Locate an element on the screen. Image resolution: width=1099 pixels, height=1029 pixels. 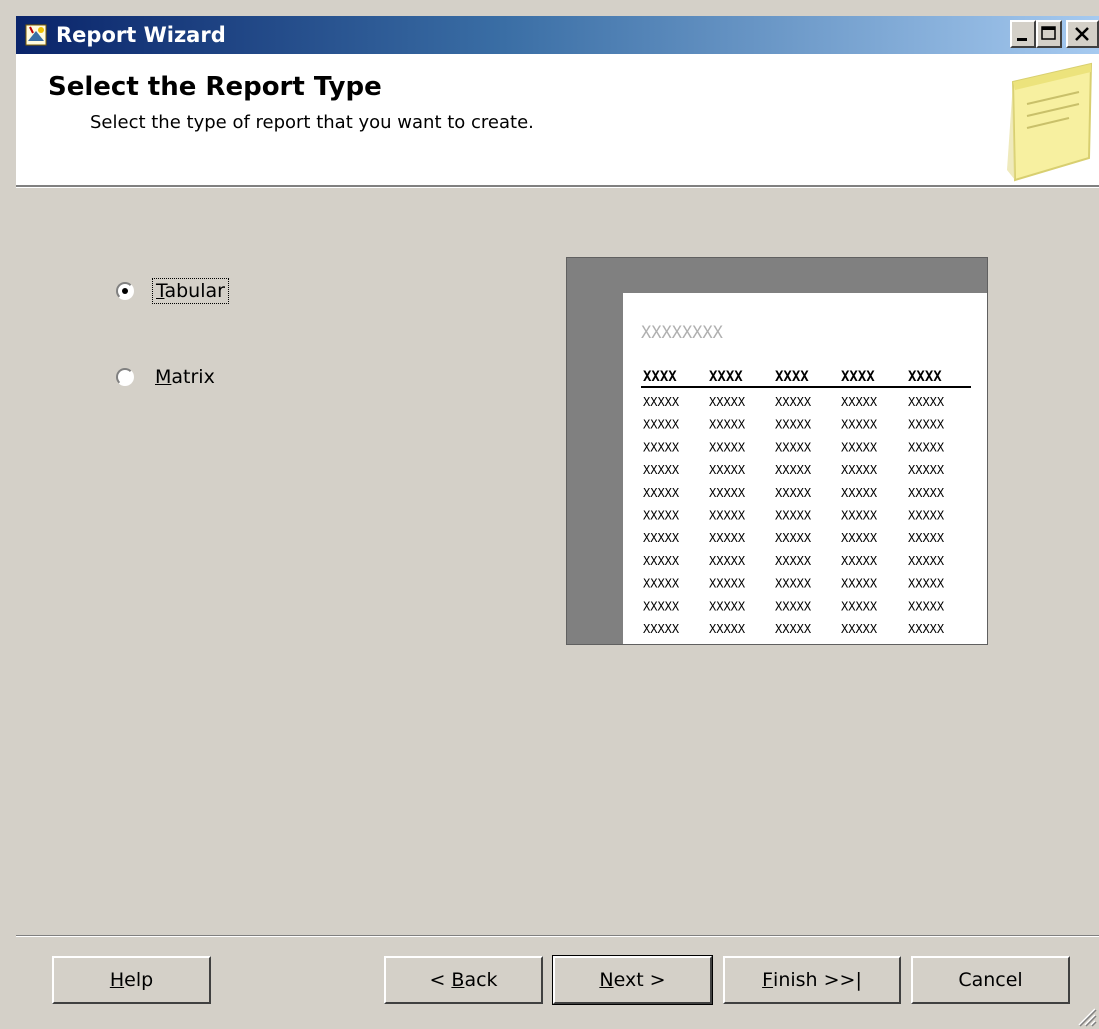
maximize-button is located at coordinates (1049, 34).